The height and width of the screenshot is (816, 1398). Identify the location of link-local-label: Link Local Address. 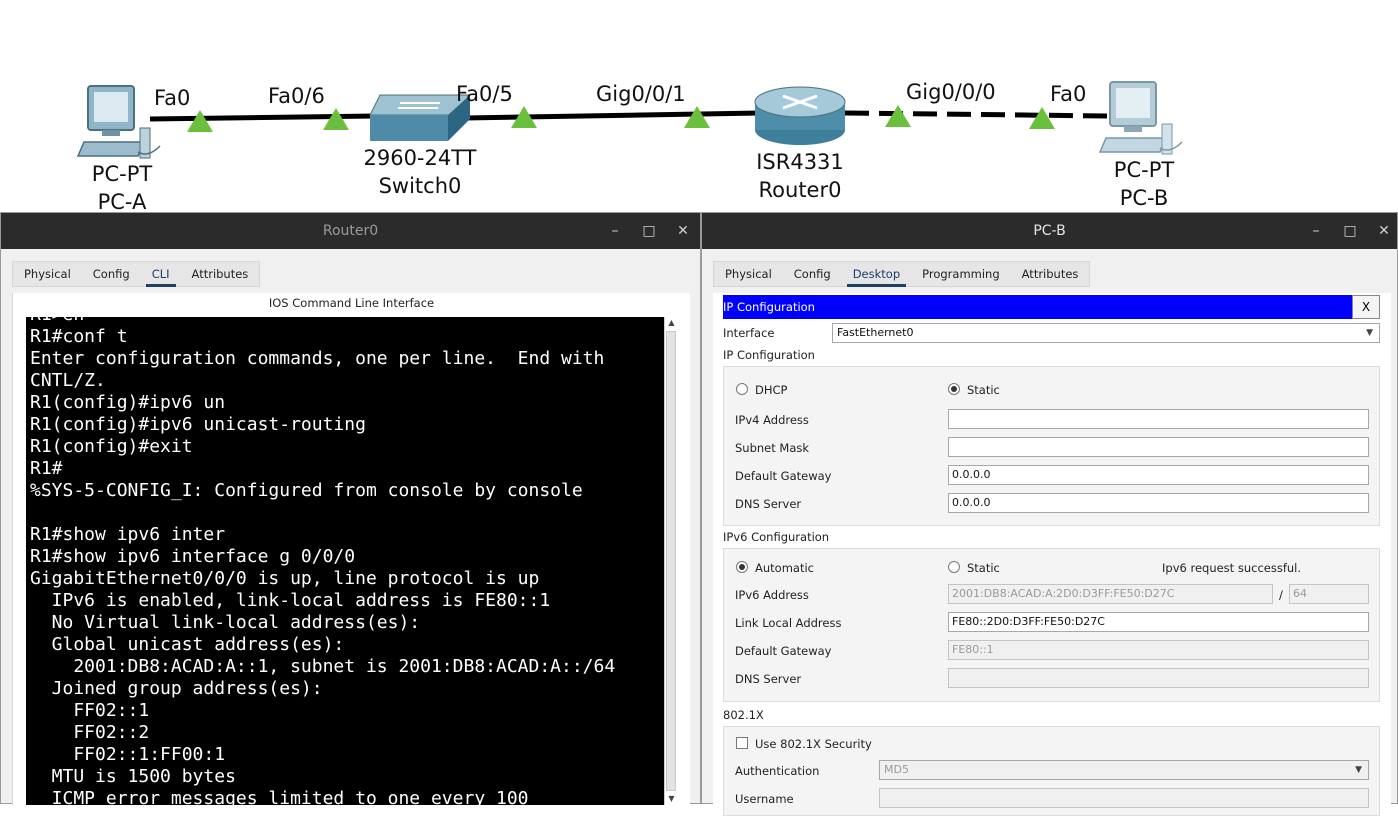
(788, 623).